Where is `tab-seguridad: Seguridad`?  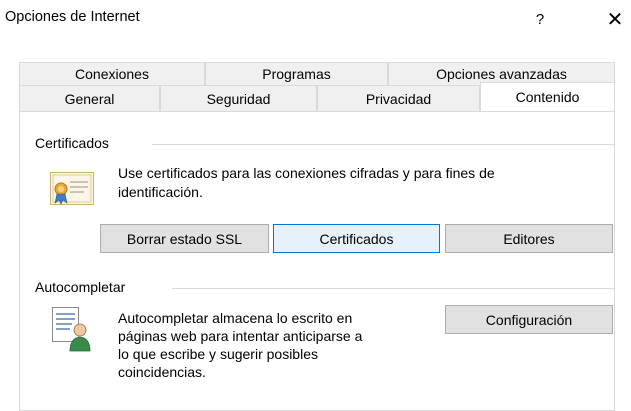
tab-seguridad: Seguridad is located at coordinates (238, 98).